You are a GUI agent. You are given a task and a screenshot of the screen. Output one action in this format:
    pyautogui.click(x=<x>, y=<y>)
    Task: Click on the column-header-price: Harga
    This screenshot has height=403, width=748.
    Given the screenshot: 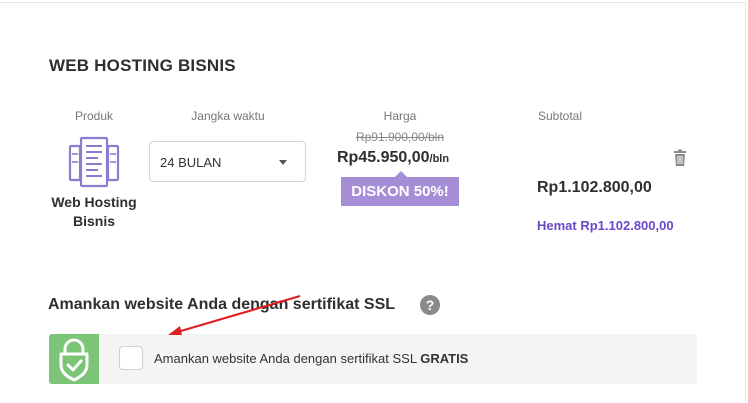 What is the action you would take?
    pyautogui.click(x=400, y=116)
    